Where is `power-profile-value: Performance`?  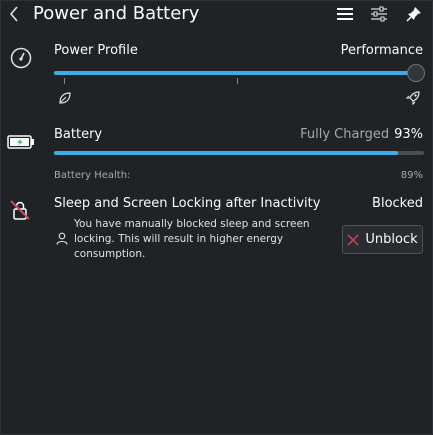
power-profile-value: Performance is located at coordinates (381, 50).